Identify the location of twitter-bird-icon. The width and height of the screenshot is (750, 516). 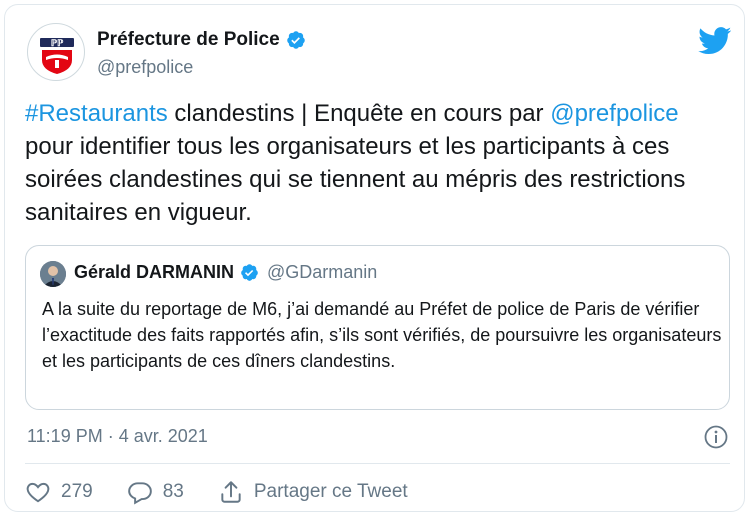
(715, 41).